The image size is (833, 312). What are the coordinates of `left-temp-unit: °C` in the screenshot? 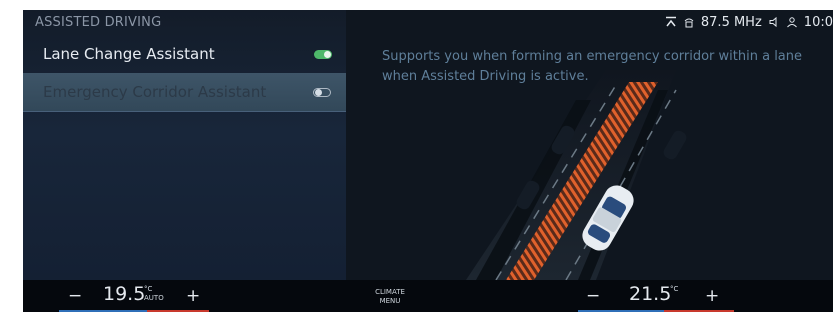 It's located at (148, 289).